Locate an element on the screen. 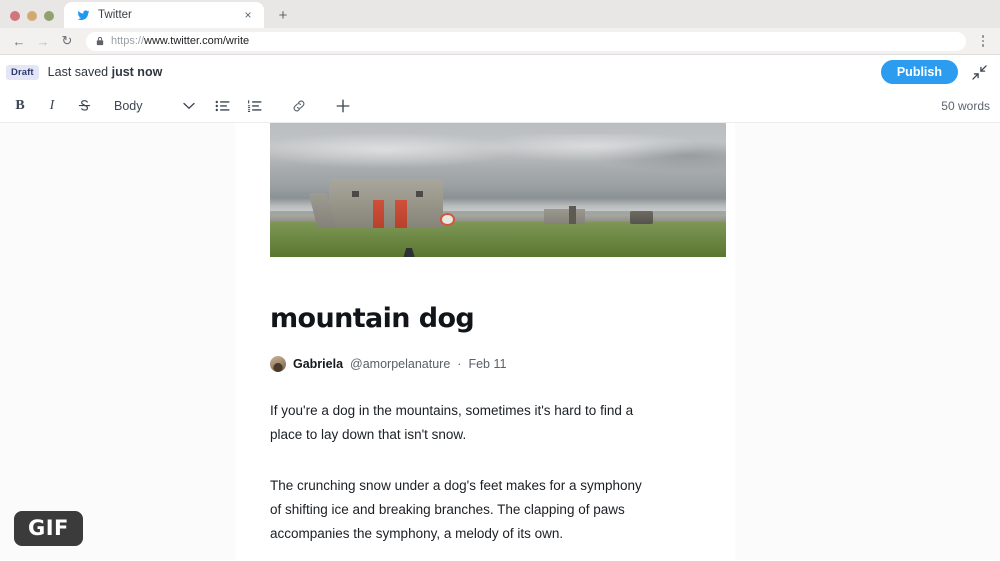 The image size is (1000, 561). italic-button: I is located at coordinates (52, 106).